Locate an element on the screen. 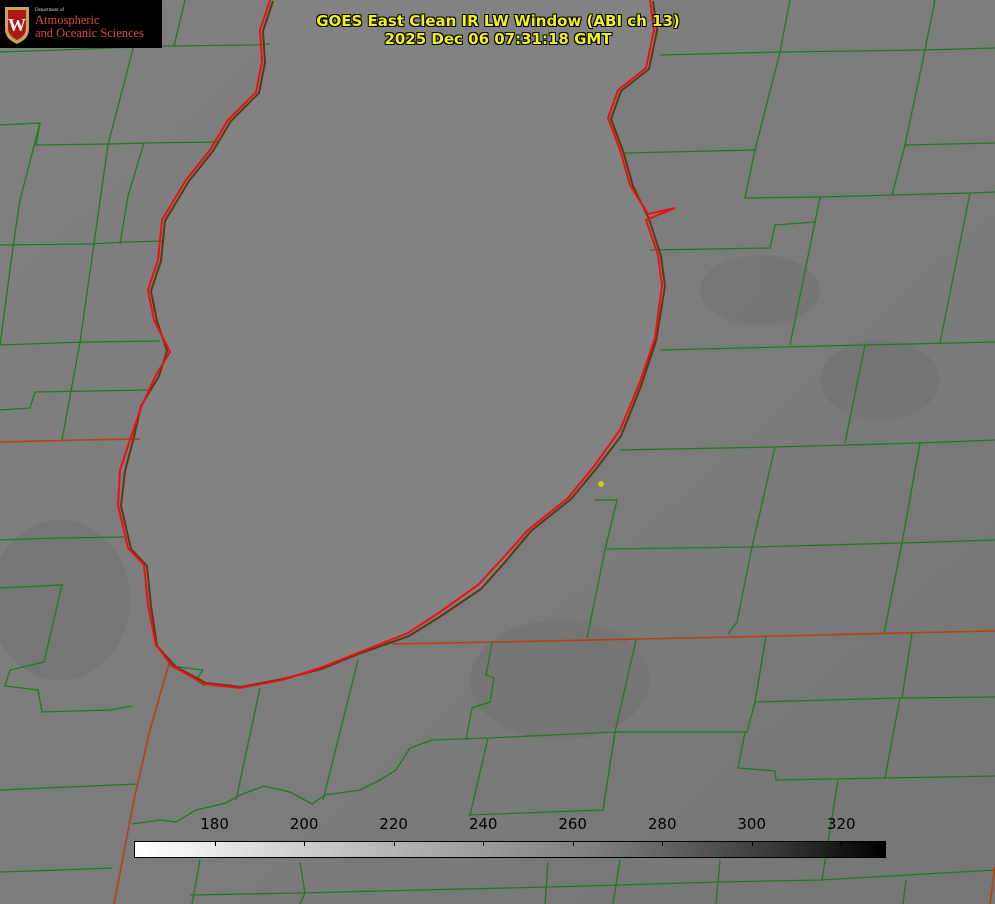 The width and height of the screenshot is (995, 904). temperature-colorbar is located at coordinates (510, 849).